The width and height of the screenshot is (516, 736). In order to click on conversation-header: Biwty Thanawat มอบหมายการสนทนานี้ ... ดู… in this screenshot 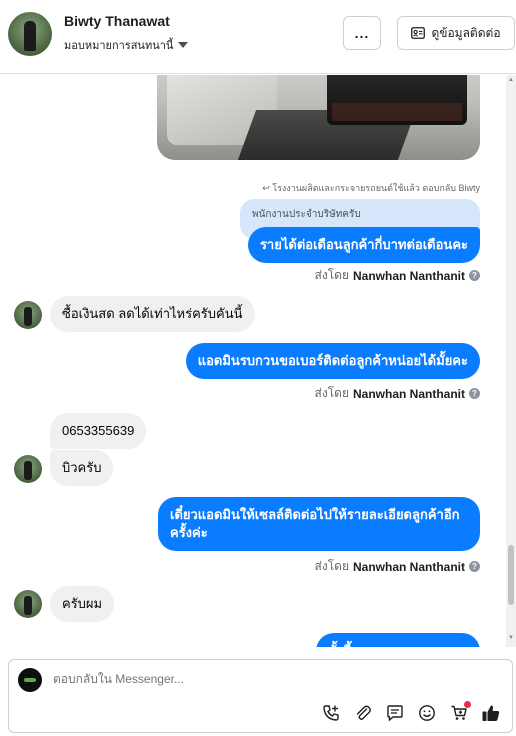, I will do `click(258, 37)`.